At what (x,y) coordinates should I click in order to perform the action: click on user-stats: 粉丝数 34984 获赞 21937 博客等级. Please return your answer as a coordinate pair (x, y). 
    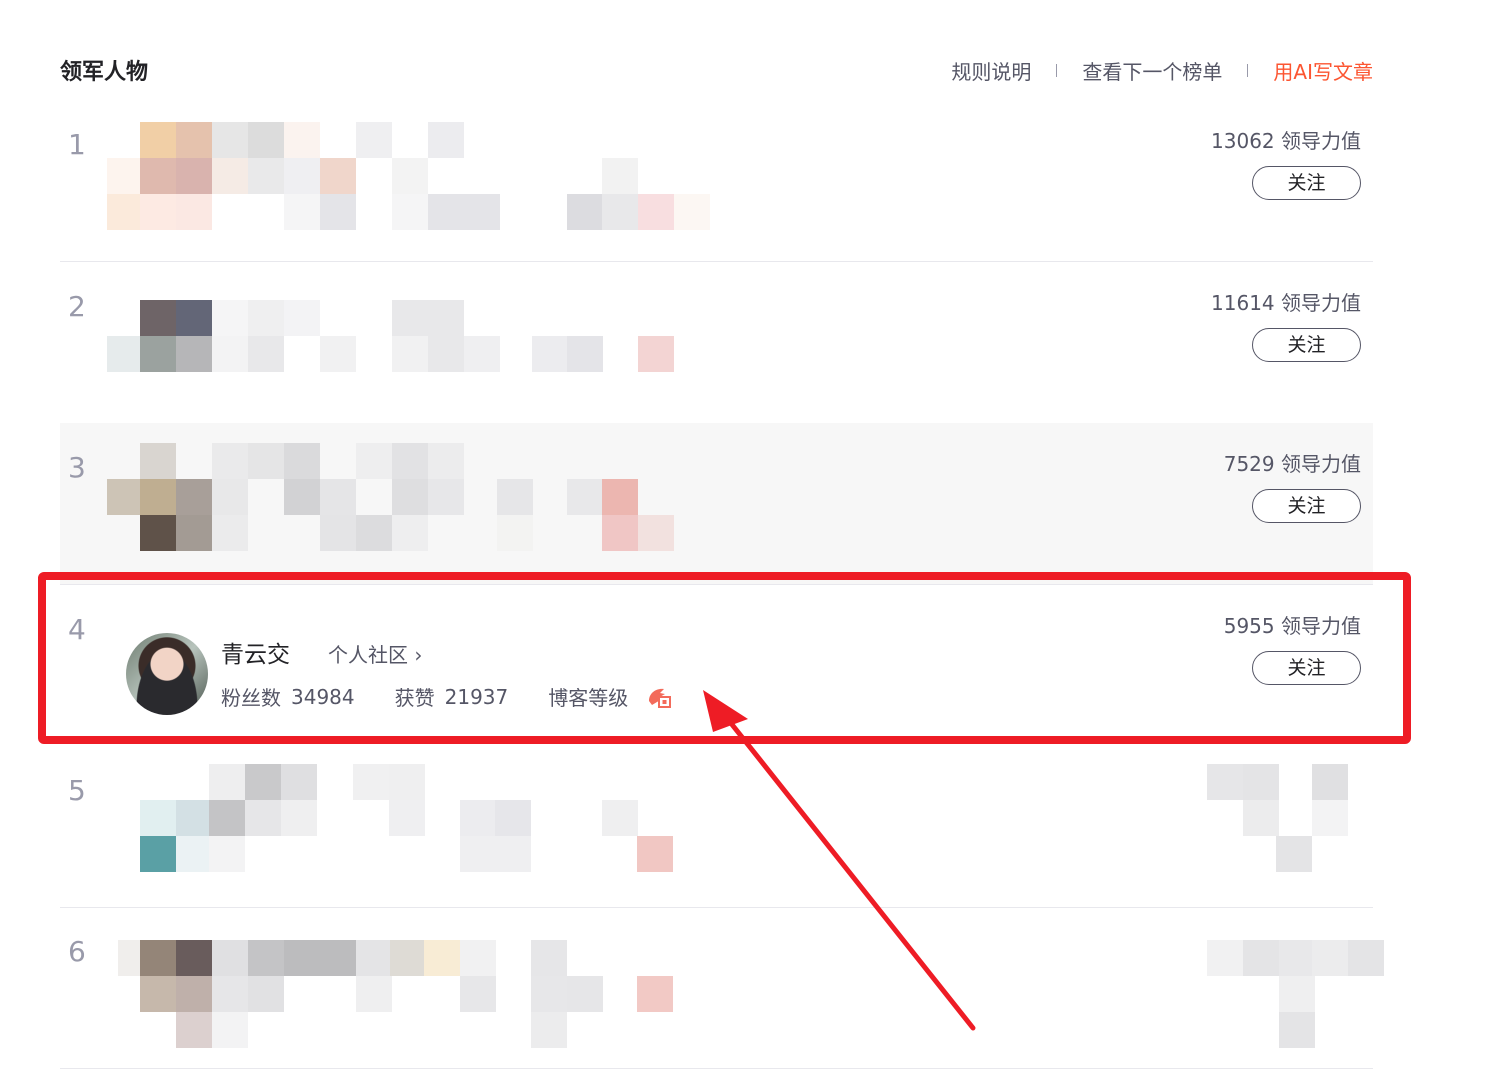
    Looking at the image, I should click on (446, 696).